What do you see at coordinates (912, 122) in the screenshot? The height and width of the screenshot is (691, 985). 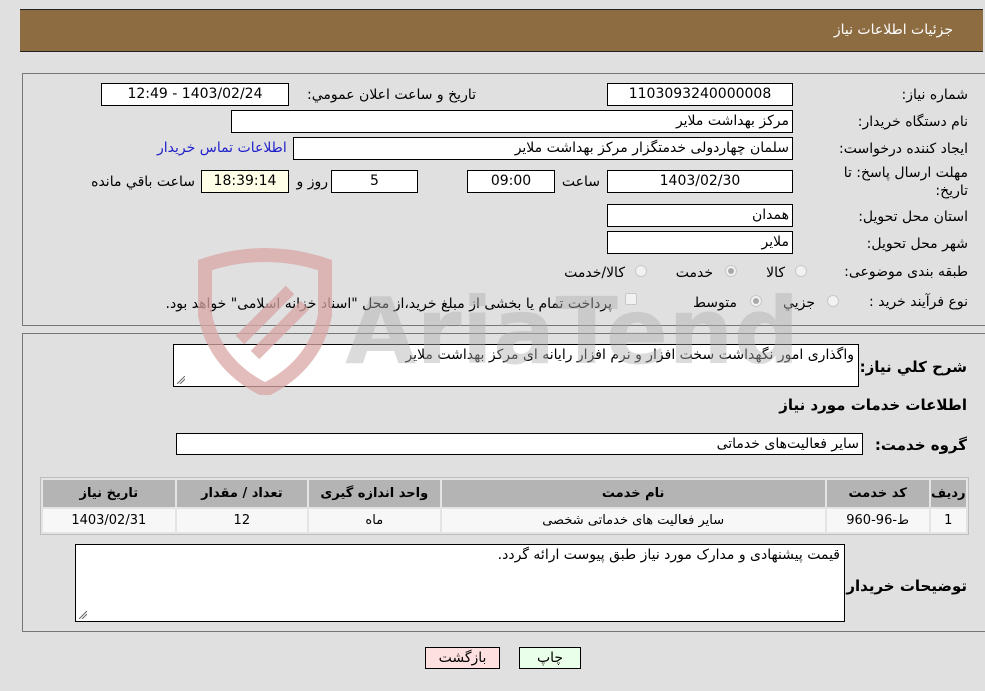 I see `buyer-org-label: نام دستگاه خريدار:` at bounding box center [912, 122].